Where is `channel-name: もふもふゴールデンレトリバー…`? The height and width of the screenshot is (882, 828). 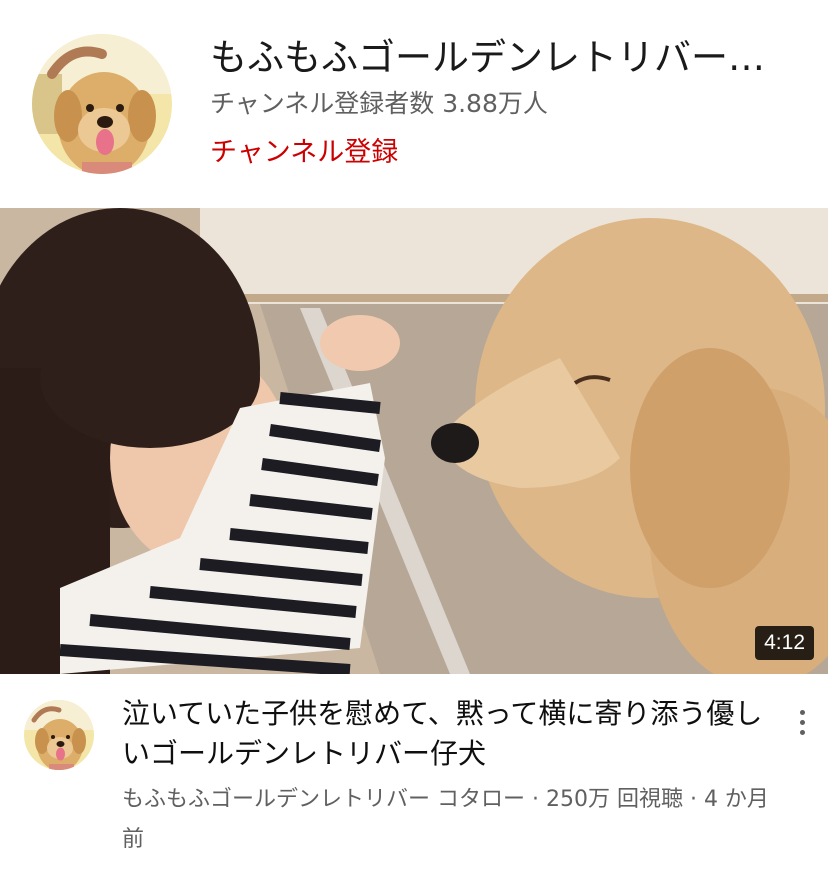 channel-name: もふもふゴールデンレトリバー… is located at coordinates (510, 58).